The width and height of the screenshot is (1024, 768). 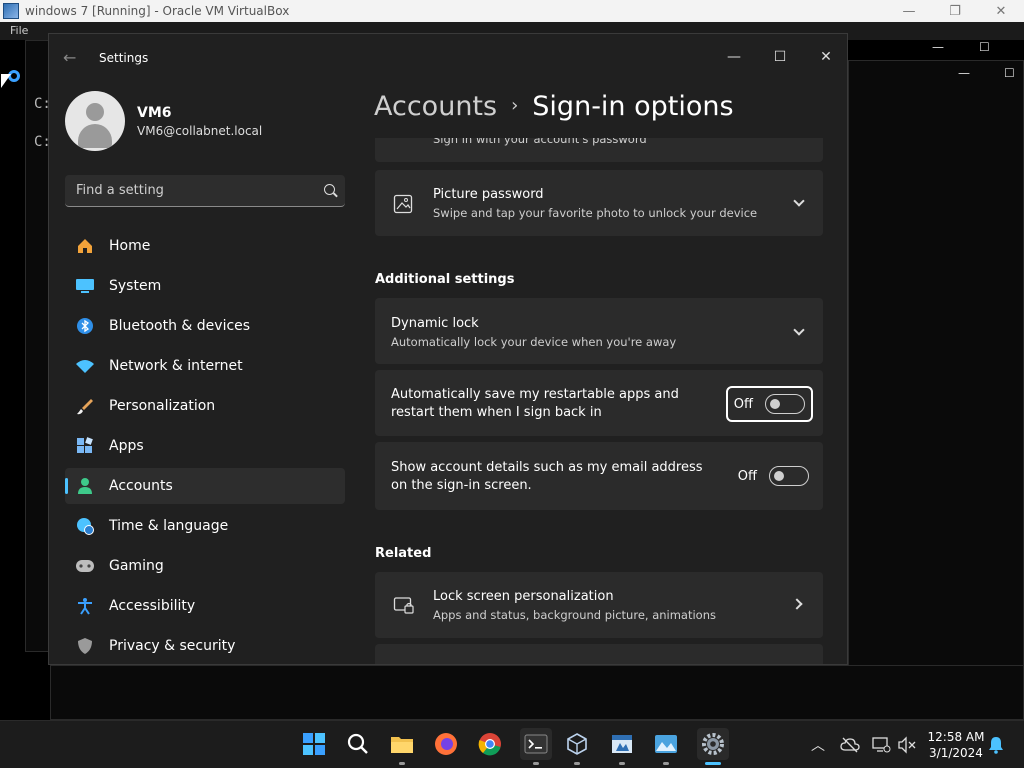 What do you see at coordinates (205, 606) in the screenshot?
I see `sidebar-item-accessibility: Accessibility` at bounding box center [205, 606].